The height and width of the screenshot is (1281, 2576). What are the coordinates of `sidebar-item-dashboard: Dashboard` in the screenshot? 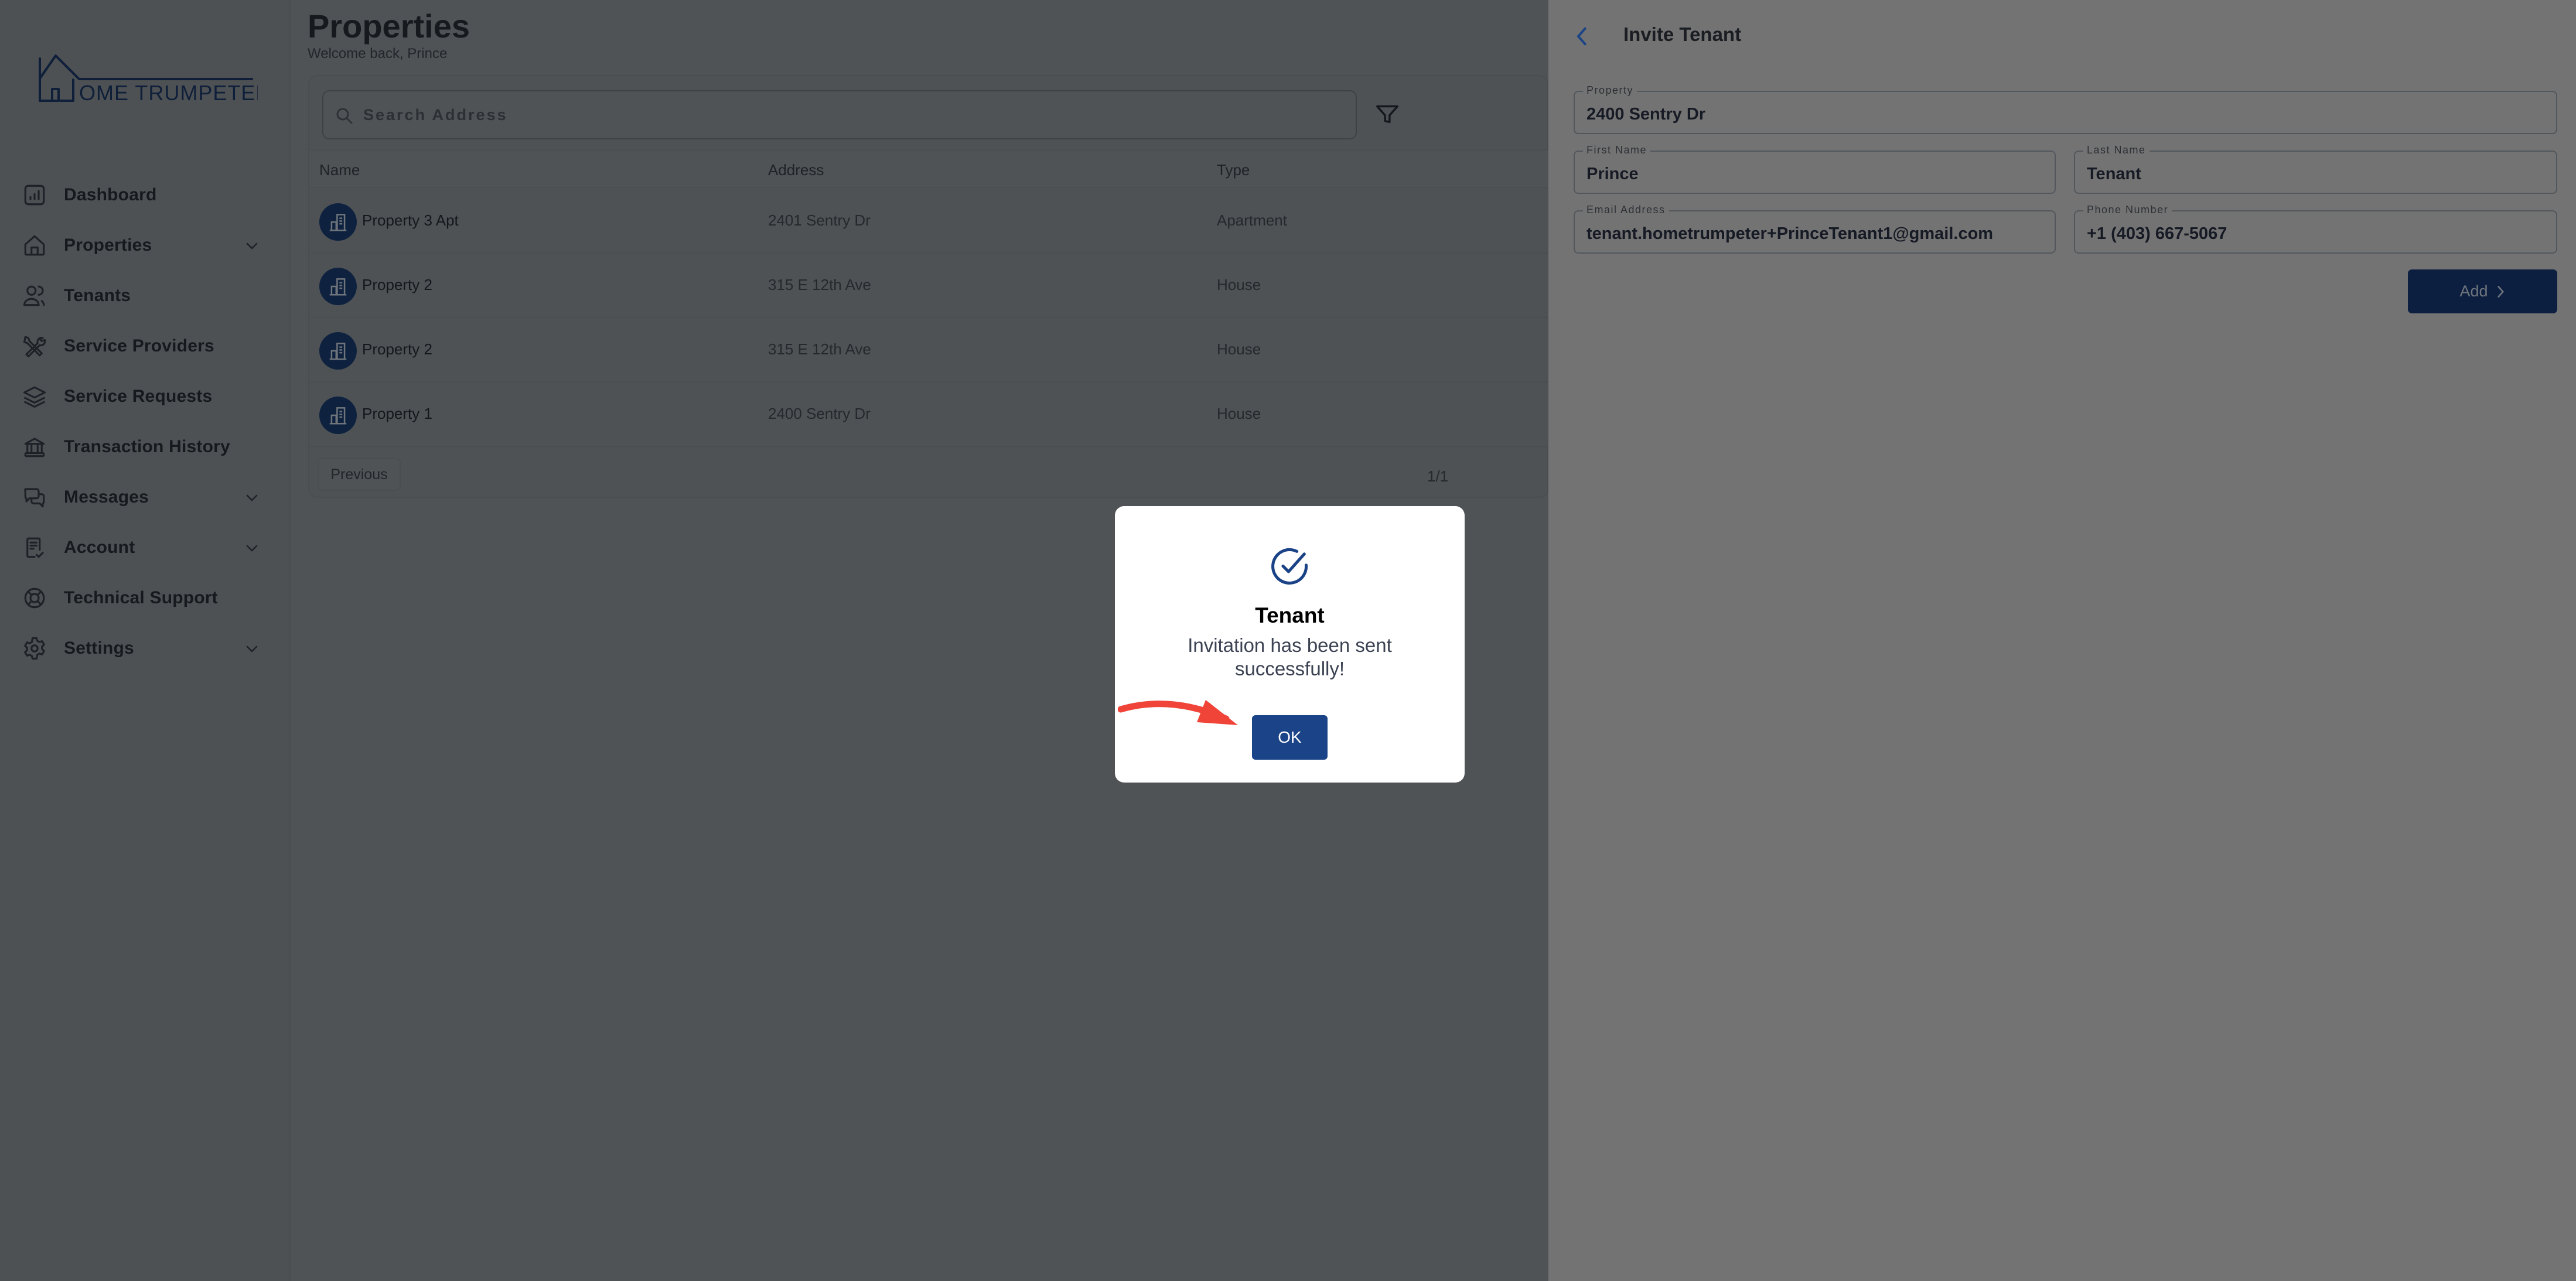 It's located at (145, 195).